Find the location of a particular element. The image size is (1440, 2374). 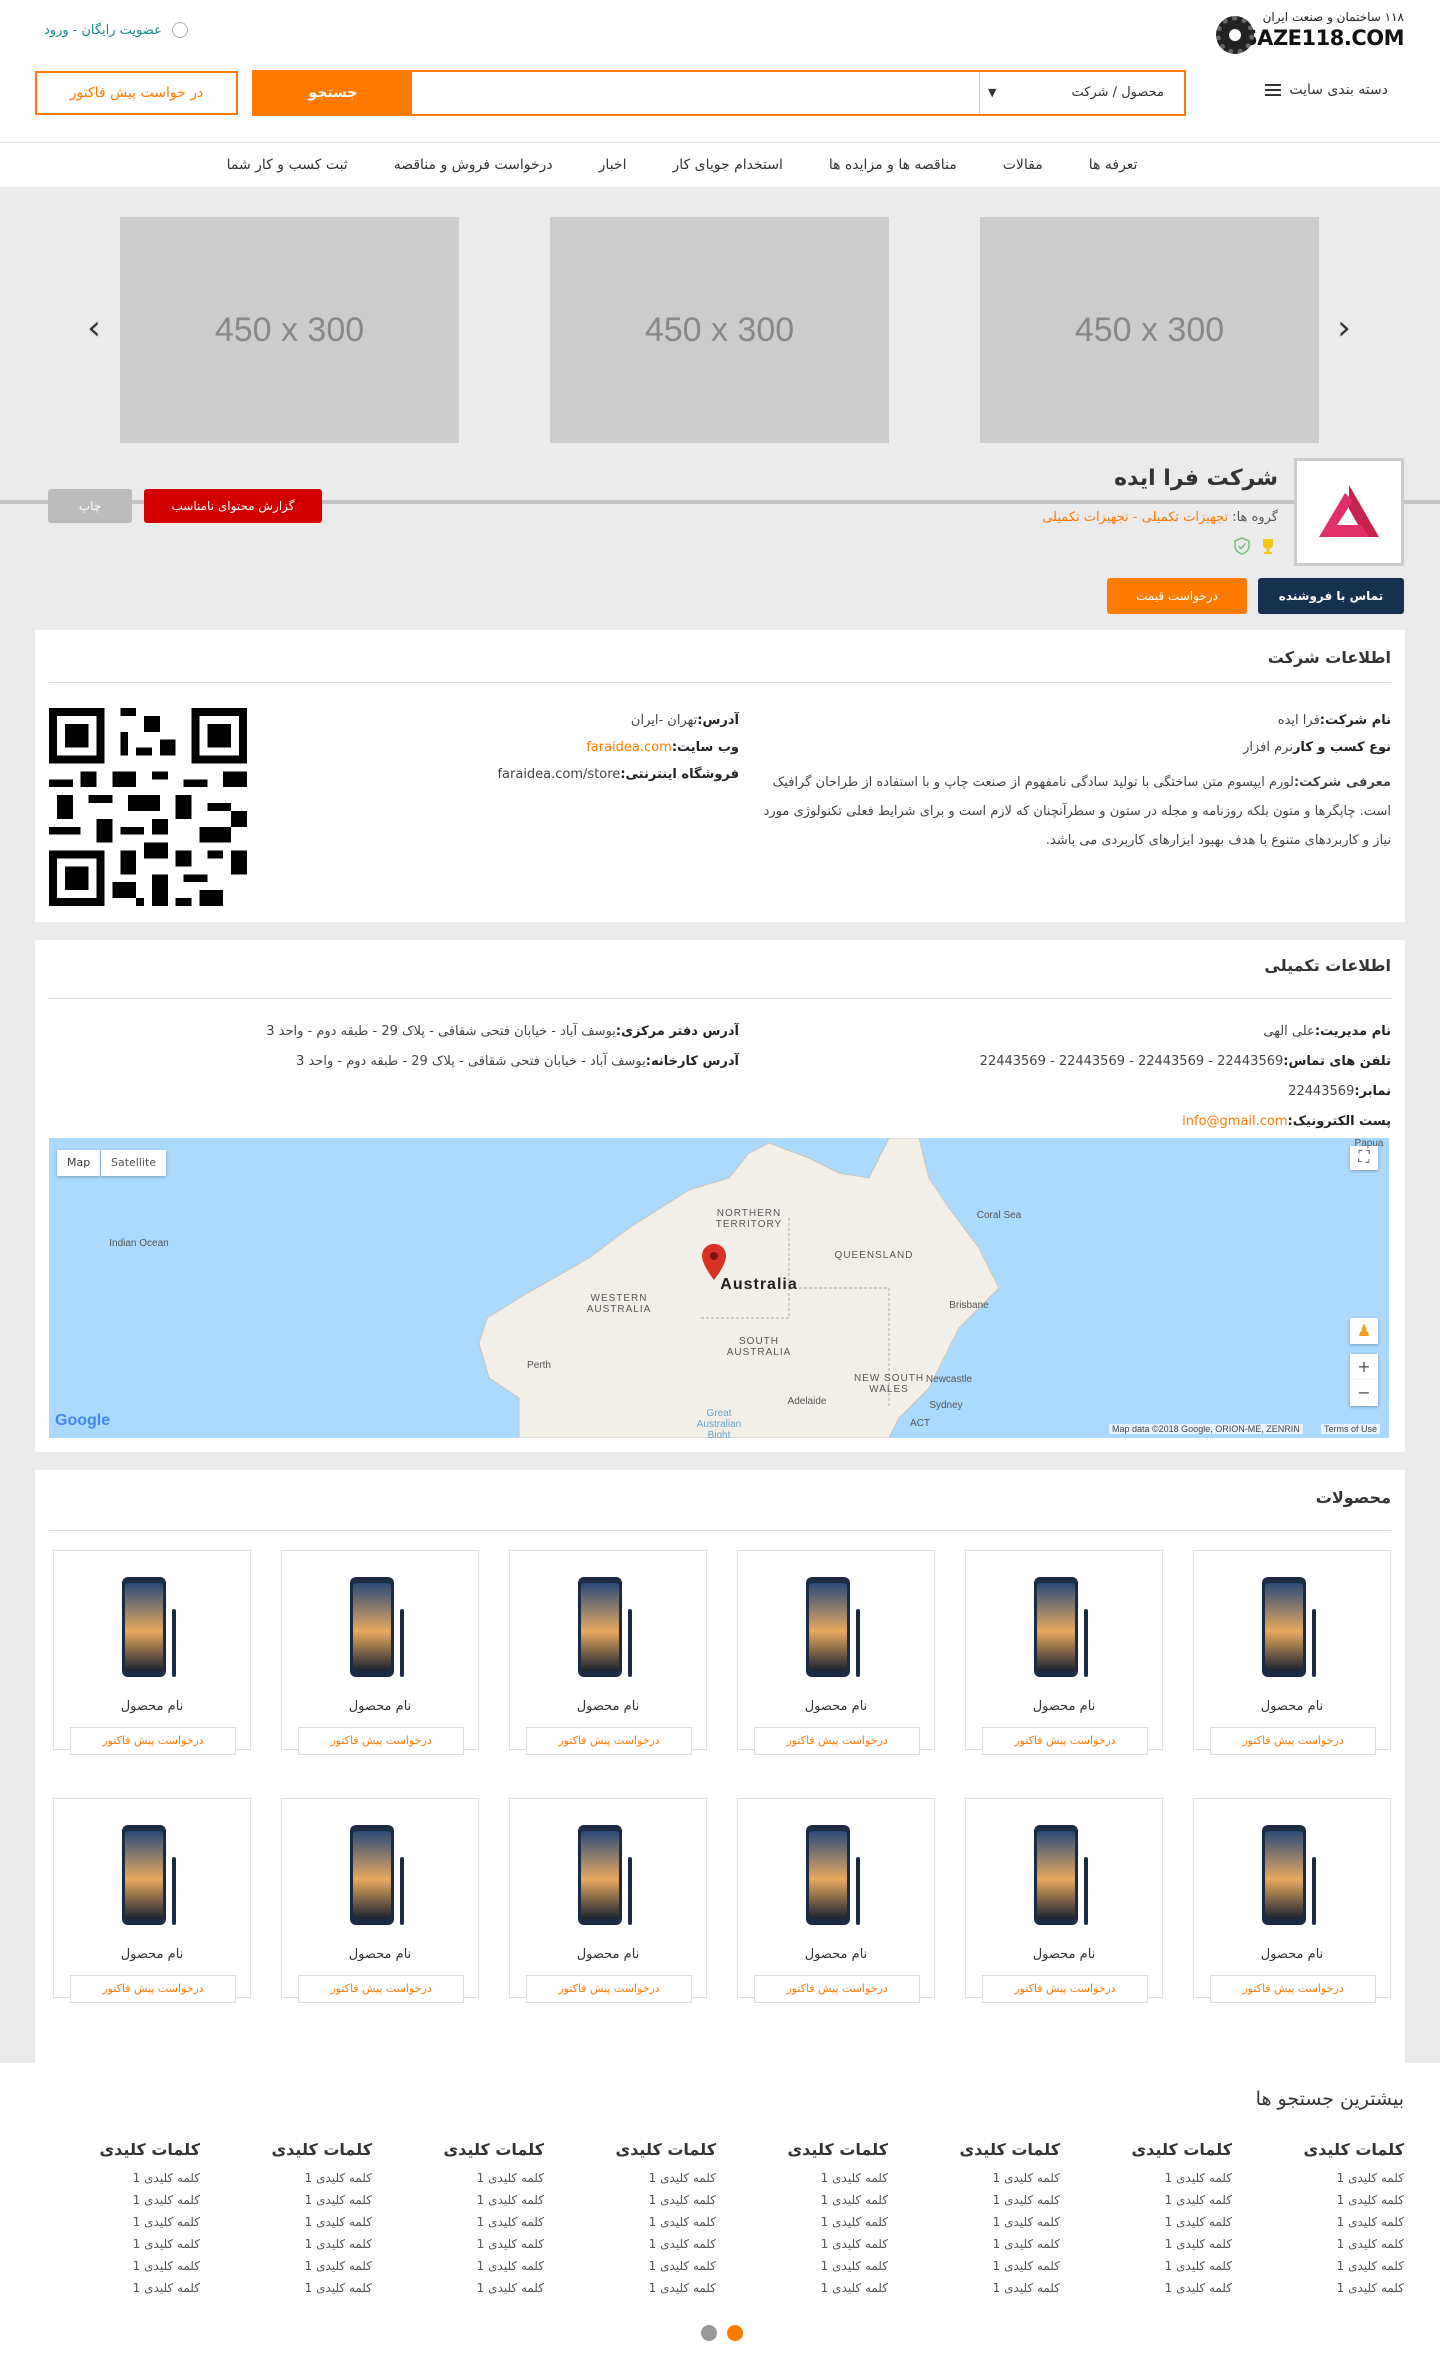

request-quote-button: در خواست پیش فاکتور is located at coordinates (136, 93).